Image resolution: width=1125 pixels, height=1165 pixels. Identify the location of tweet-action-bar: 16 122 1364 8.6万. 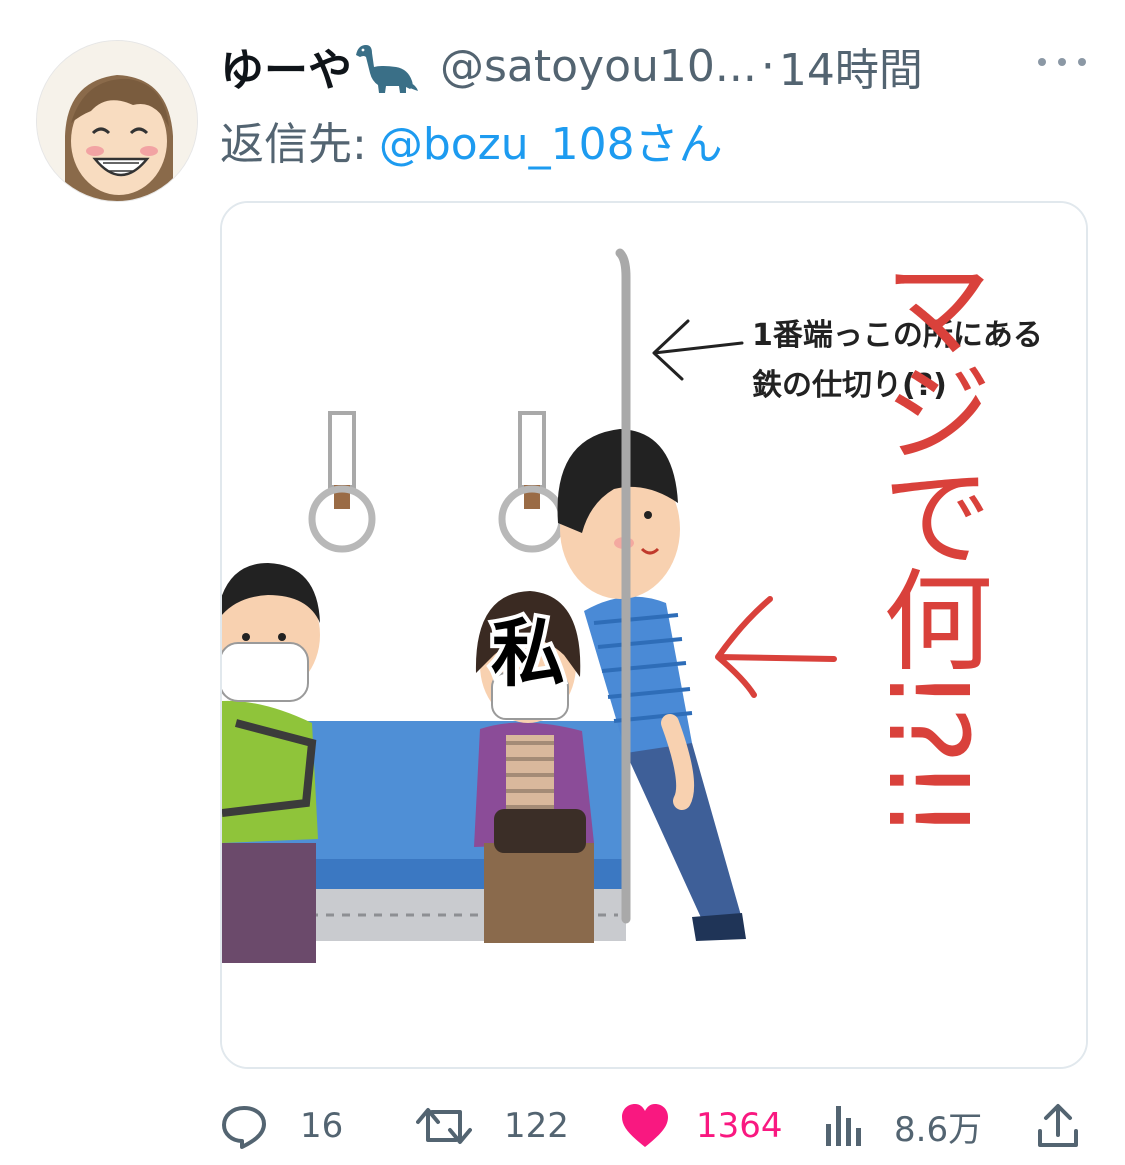
(654, 1126).